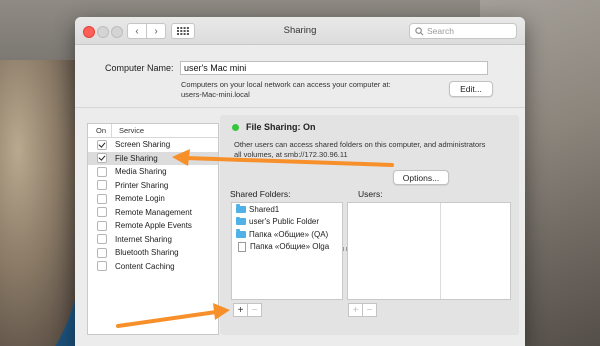  Describe the element at coordinates (264, 209) in the screenshot. I see `shared-folder-label: Shared1` at that location.